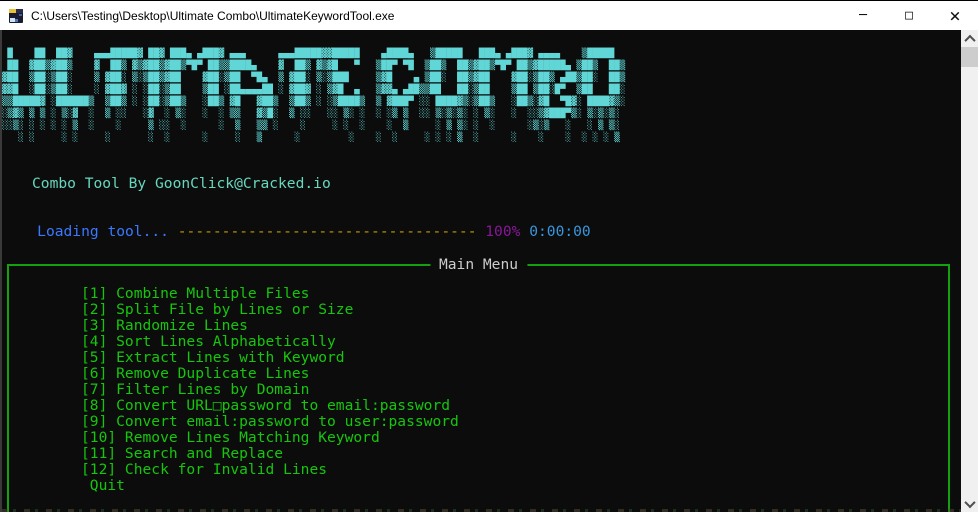  I want to click on main-menu-title: Main Menu, so click(478, 265).